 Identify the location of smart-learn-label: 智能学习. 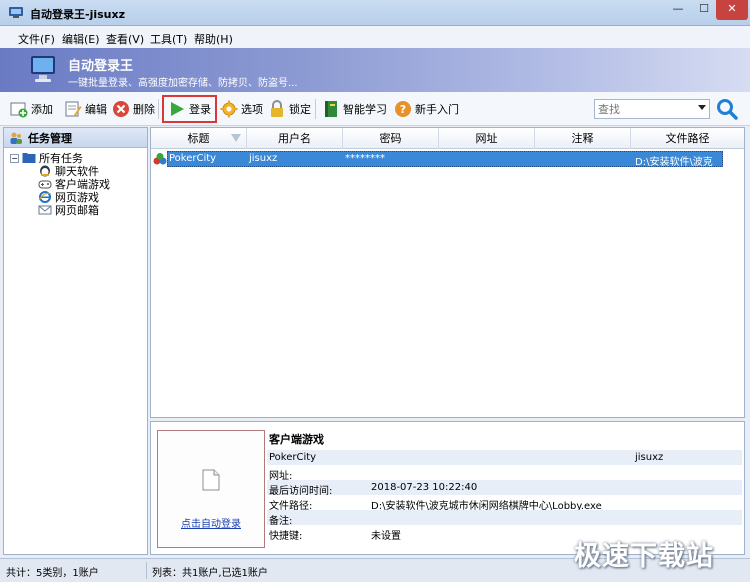
(365, 109).